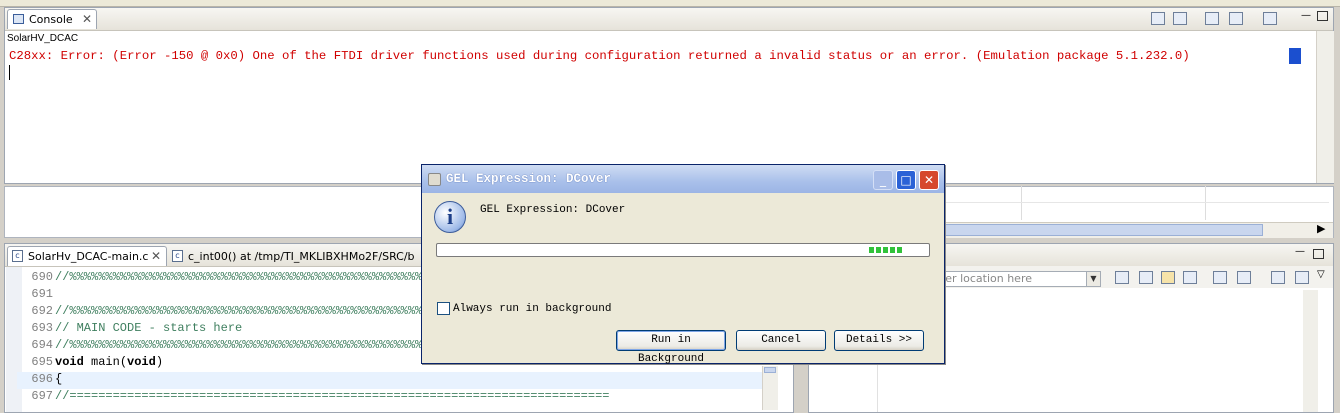 The image size is (1340, 413). Describe the element at coordinates (47, 379) in the screenshot. I see `code-line: 696{` at that location.